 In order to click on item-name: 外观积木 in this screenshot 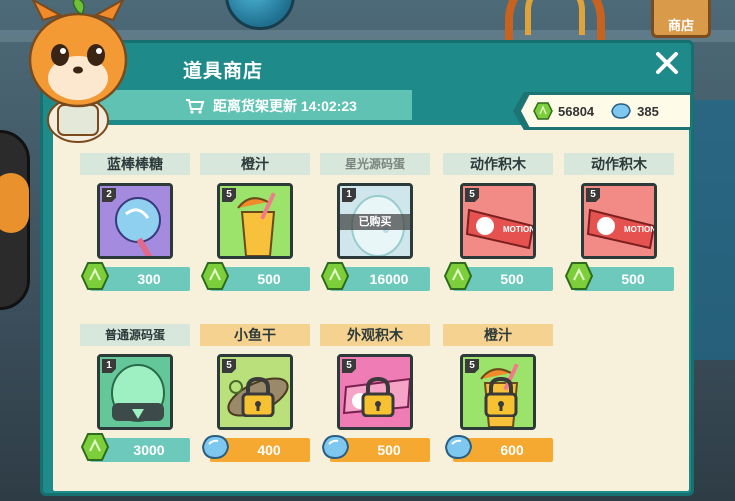, I will do `click(375, 335)`.